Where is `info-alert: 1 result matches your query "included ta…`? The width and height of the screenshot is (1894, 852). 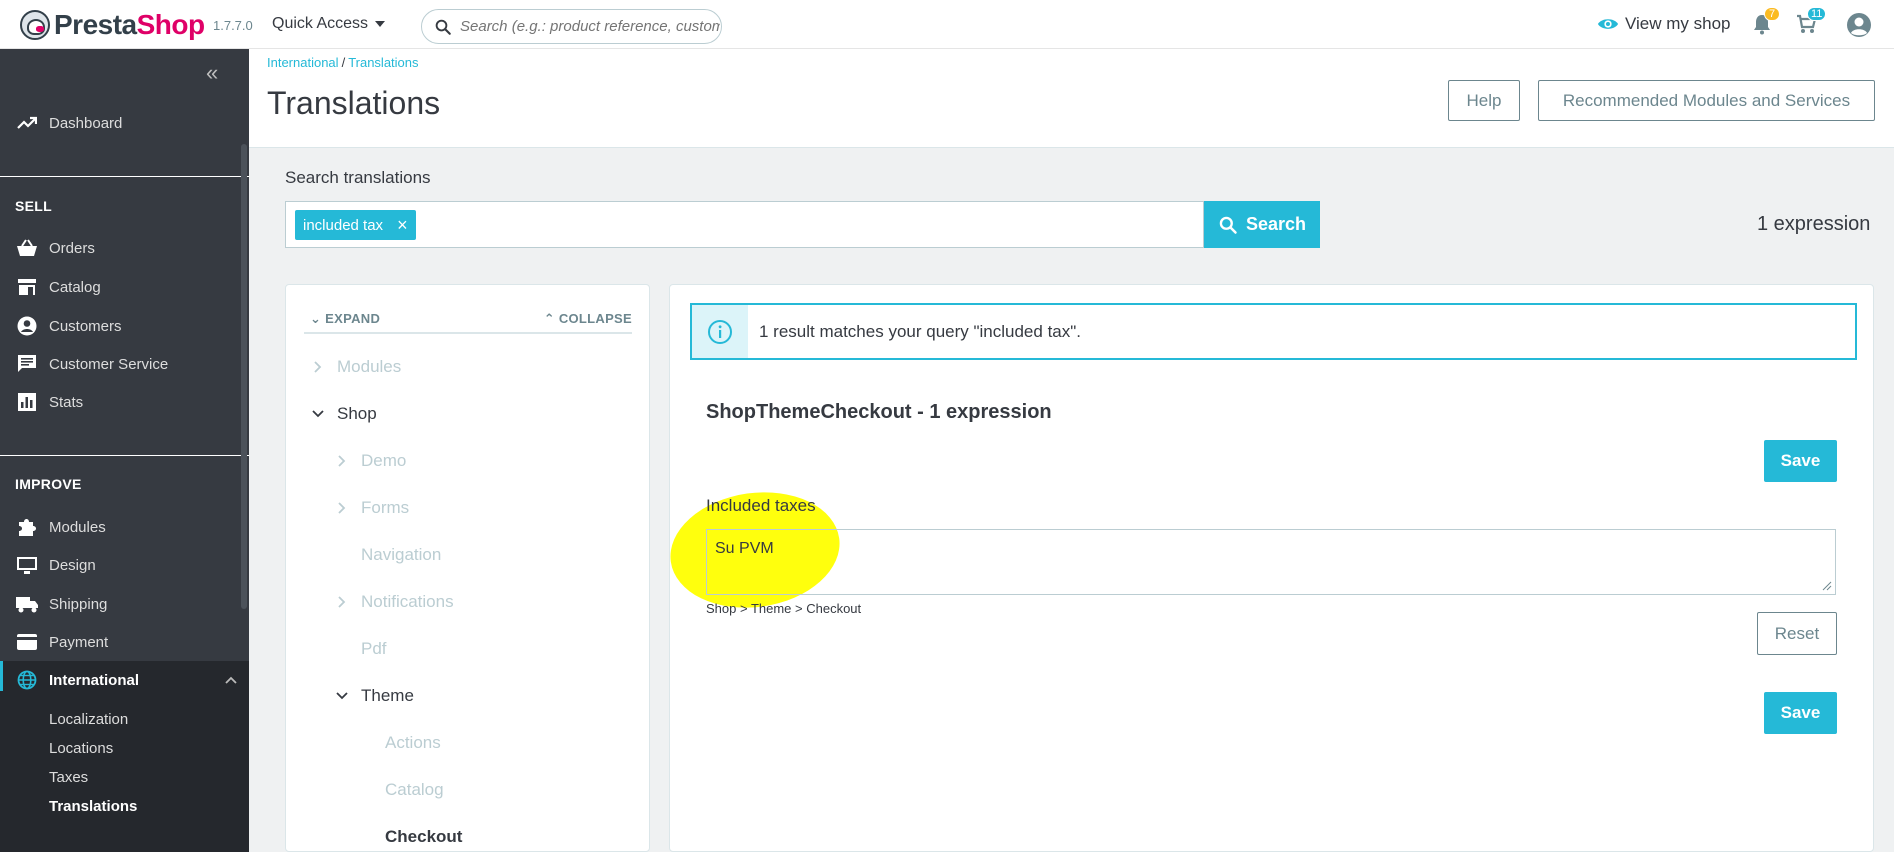
info-alert: 1 result matches your query "included ta… is located at coordinates (1273, 331).